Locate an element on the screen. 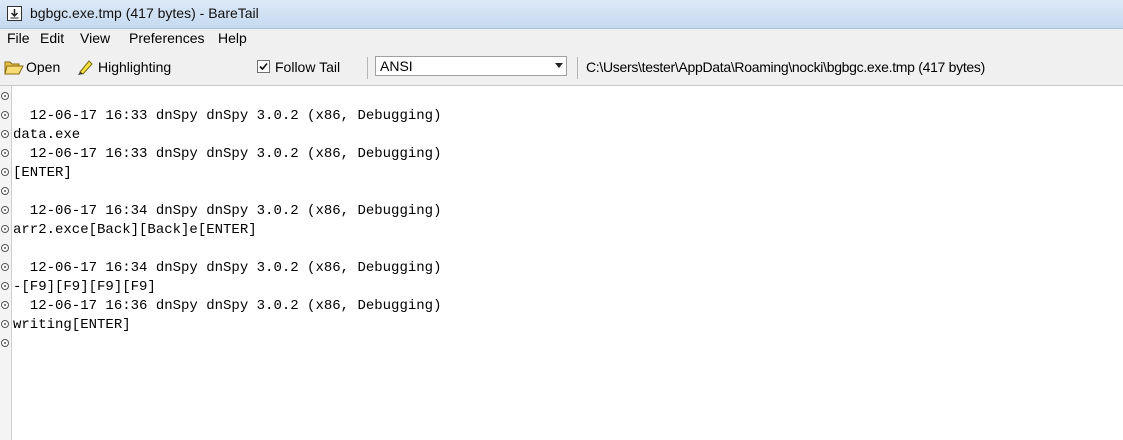  app-icon is located at coordinates (14, 13).